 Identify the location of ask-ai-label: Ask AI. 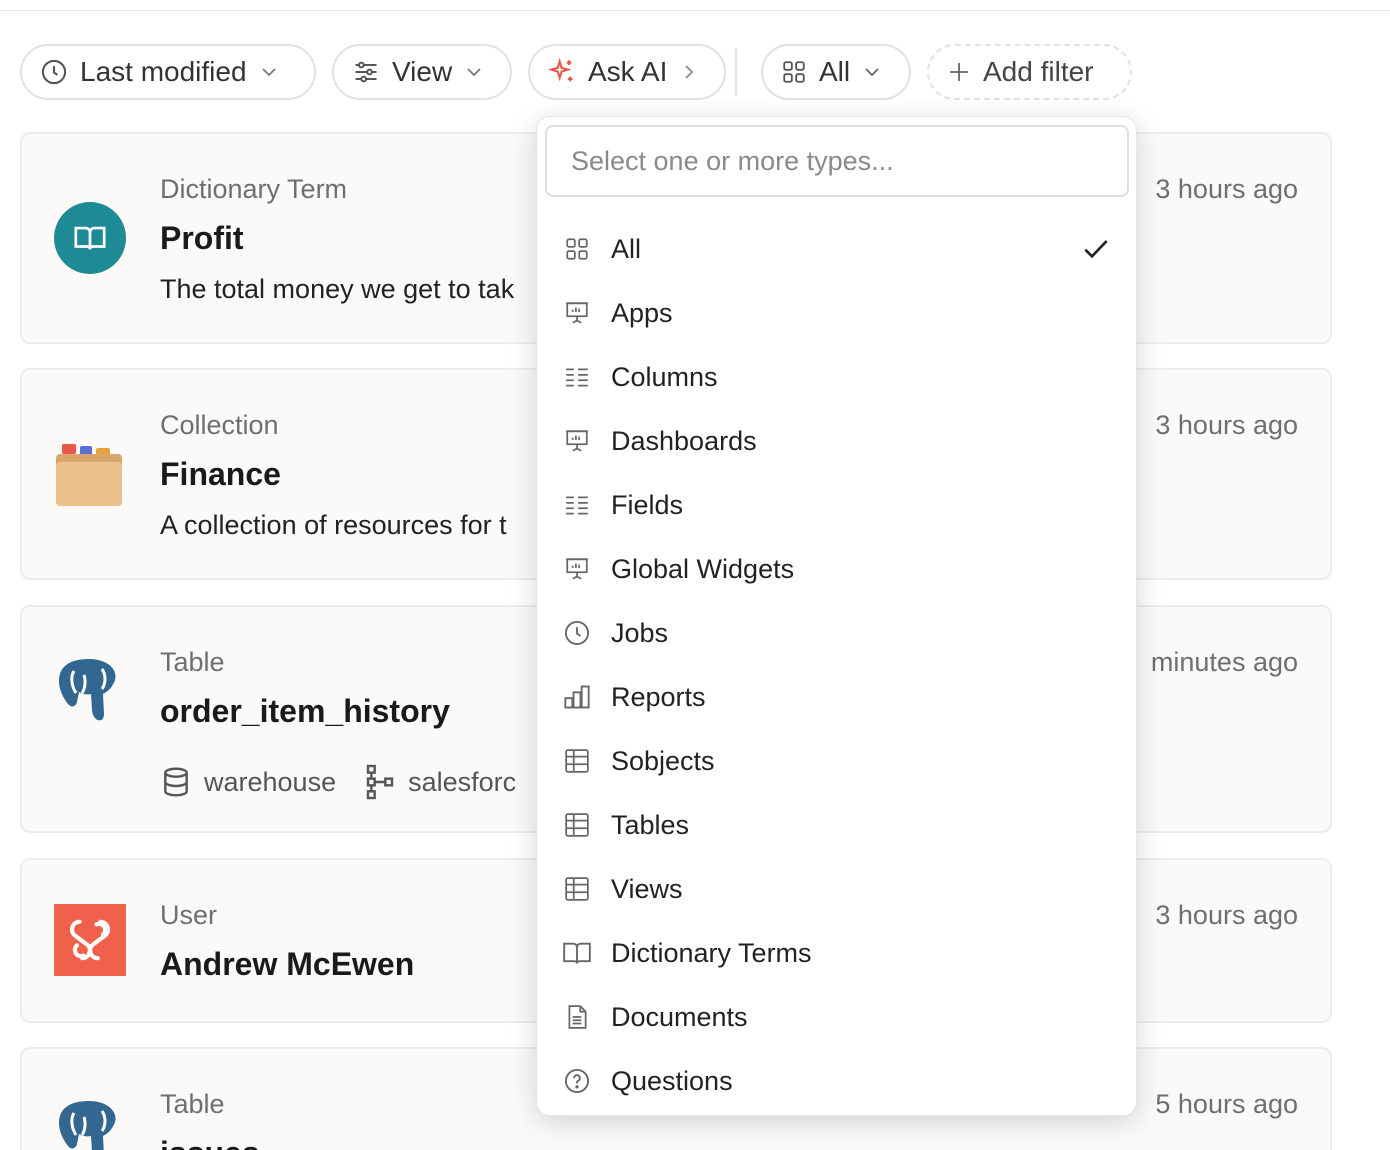
(628, 71).